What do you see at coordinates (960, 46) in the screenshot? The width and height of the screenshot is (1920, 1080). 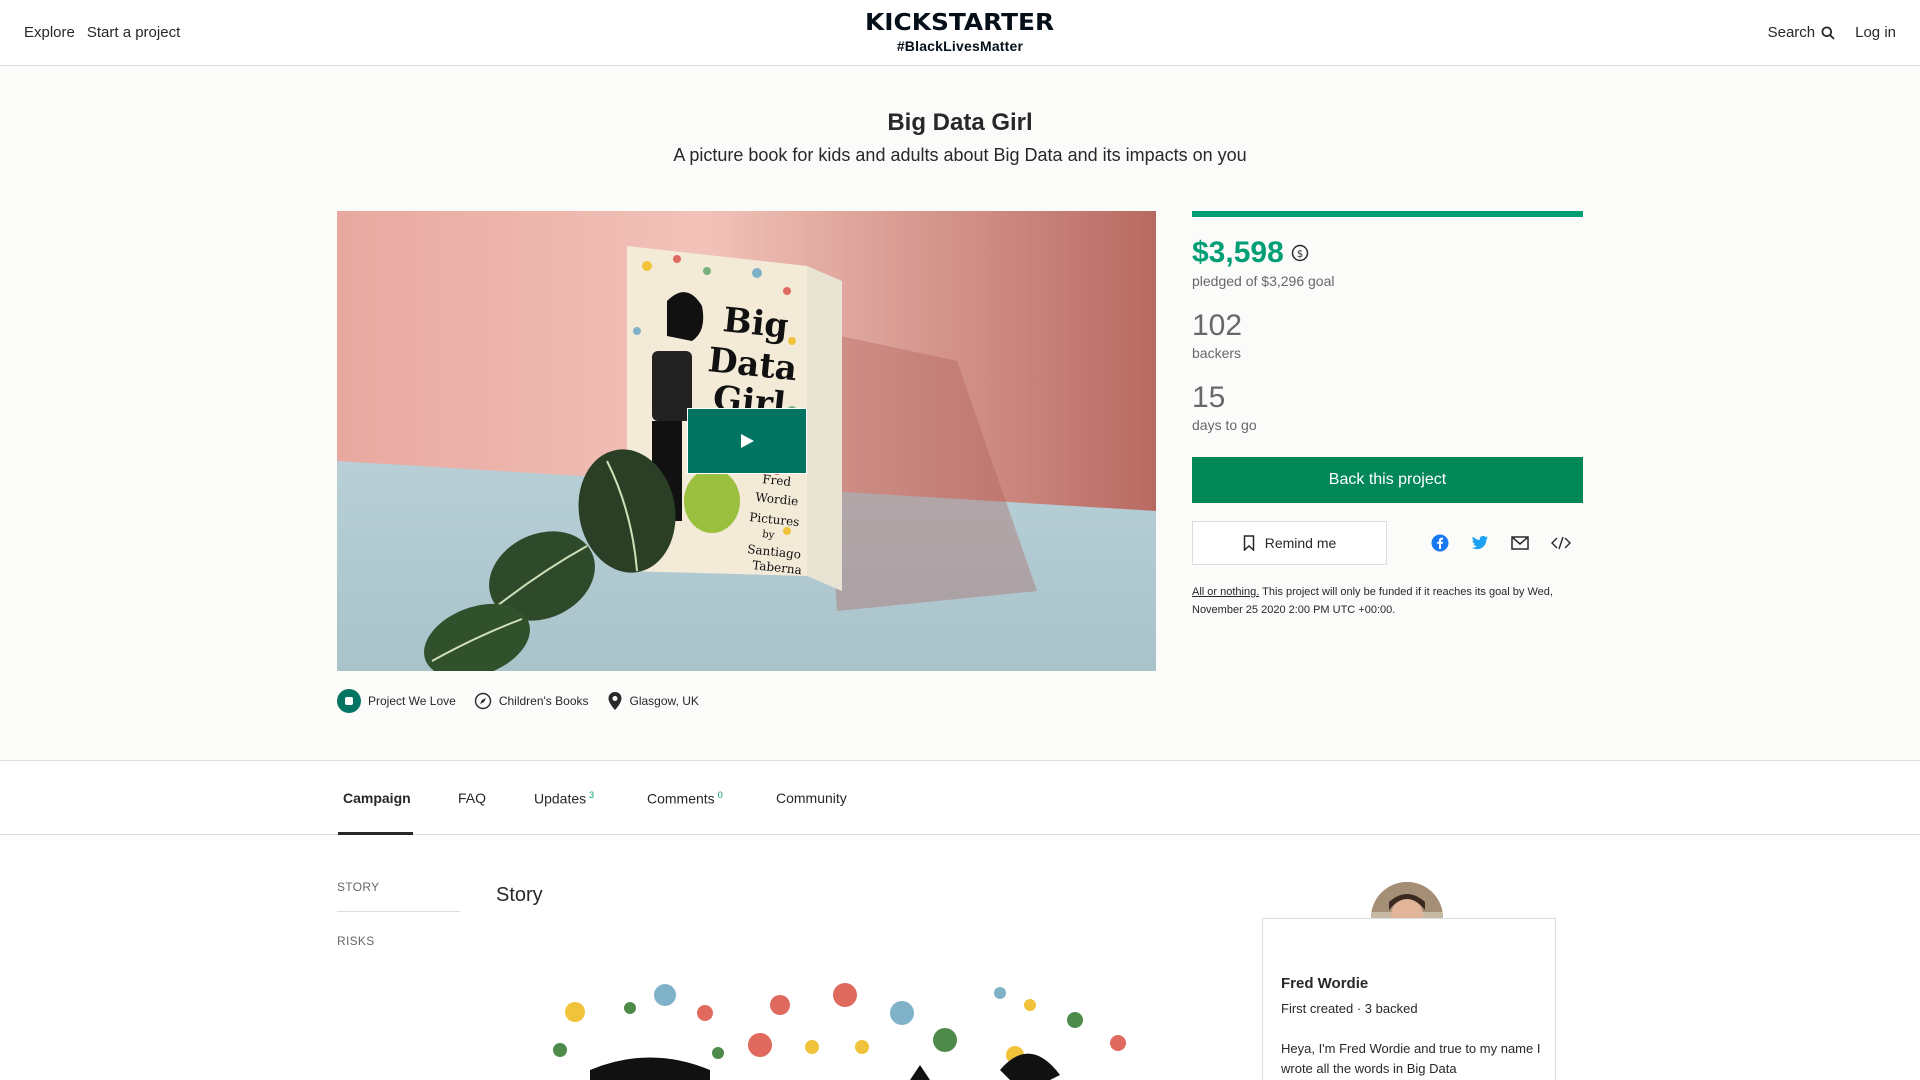 I see `blm-tagline: #BlackLivesMatter` at bounding box center [960, 46].